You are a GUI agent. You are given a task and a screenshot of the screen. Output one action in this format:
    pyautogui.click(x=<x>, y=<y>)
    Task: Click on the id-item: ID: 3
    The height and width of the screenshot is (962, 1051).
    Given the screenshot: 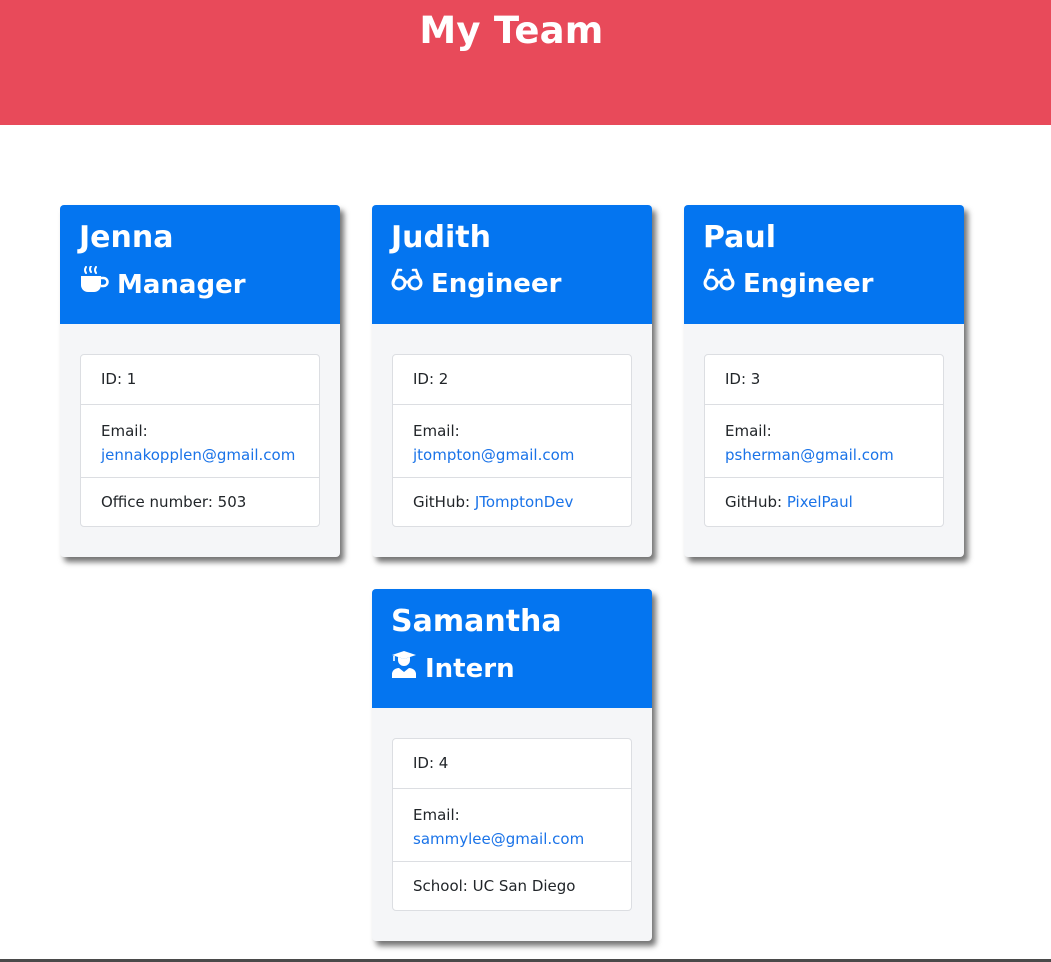 What is the action you would take?
    pyautogui.click(x=743, y=379)
    